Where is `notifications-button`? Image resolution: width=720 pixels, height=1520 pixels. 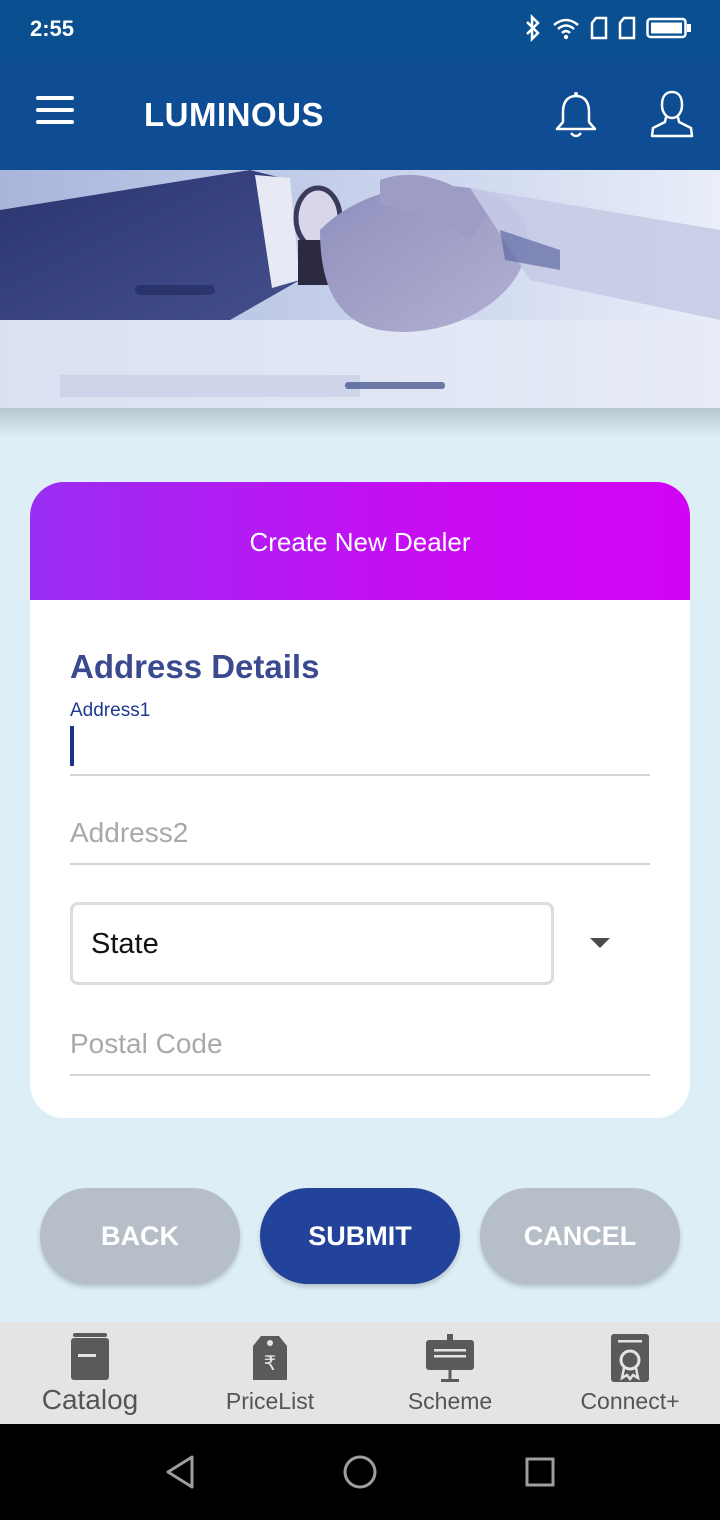 notifications-button is located at coordinates (576, 115).